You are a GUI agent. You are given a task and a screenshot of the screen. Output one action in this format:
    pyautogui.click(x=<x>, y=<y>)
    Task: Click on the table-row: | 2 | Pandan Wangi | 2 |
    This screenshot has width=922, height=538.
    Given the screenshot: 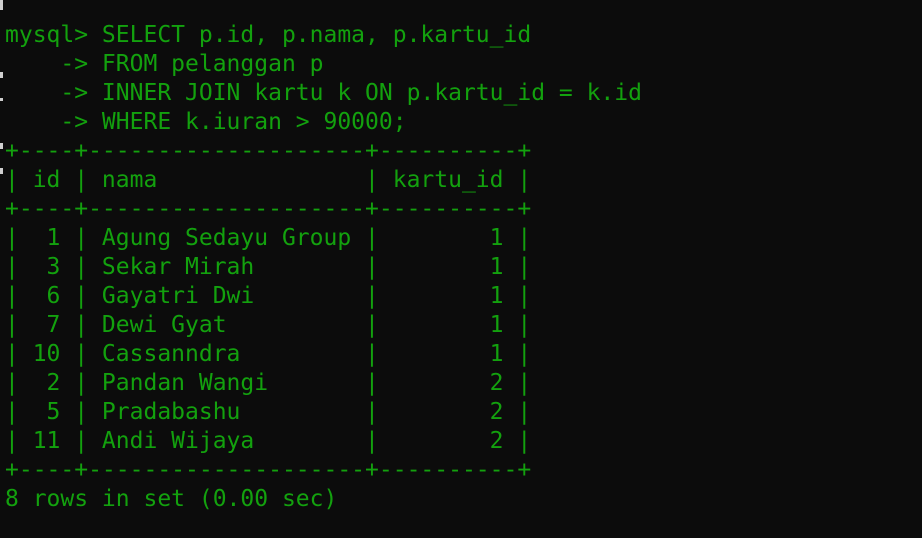 What is the action you would take?
    pyautogui.click(x=268, y=383)
    